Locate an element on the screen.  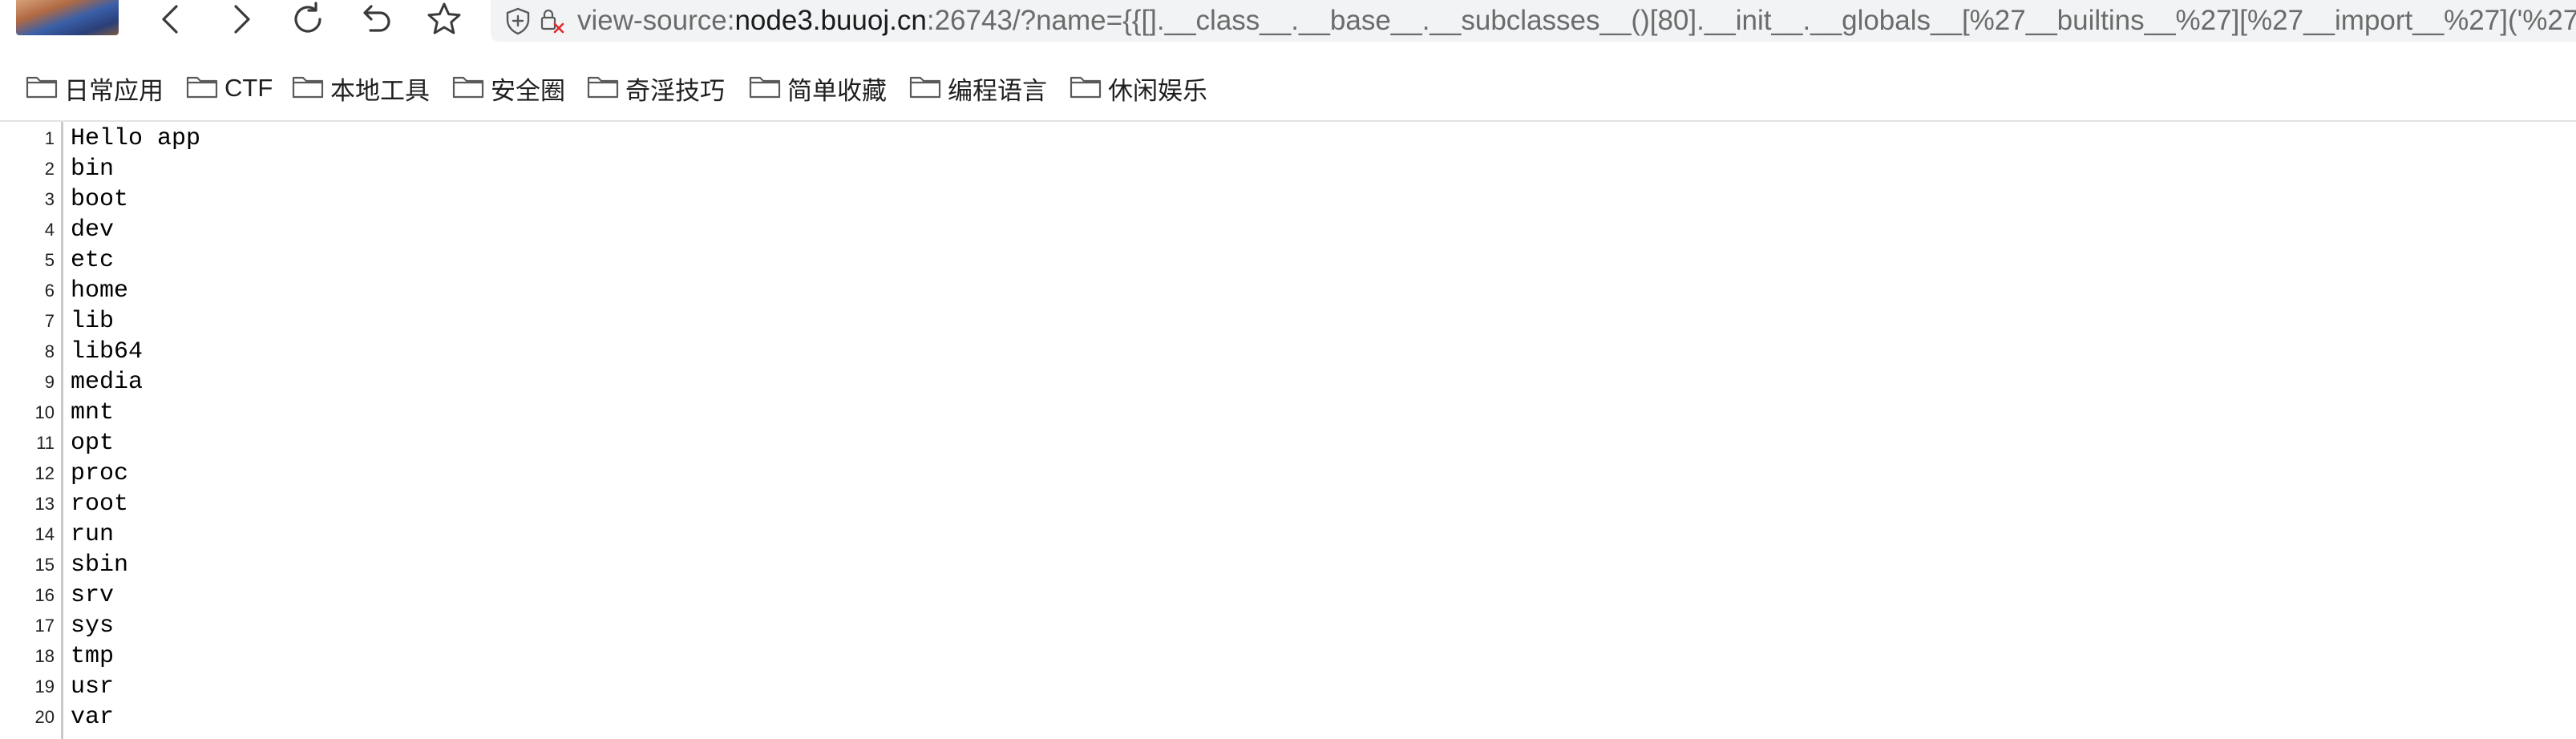
bookmark-folder-ctf: CTF is located at coordinates (229, 88).